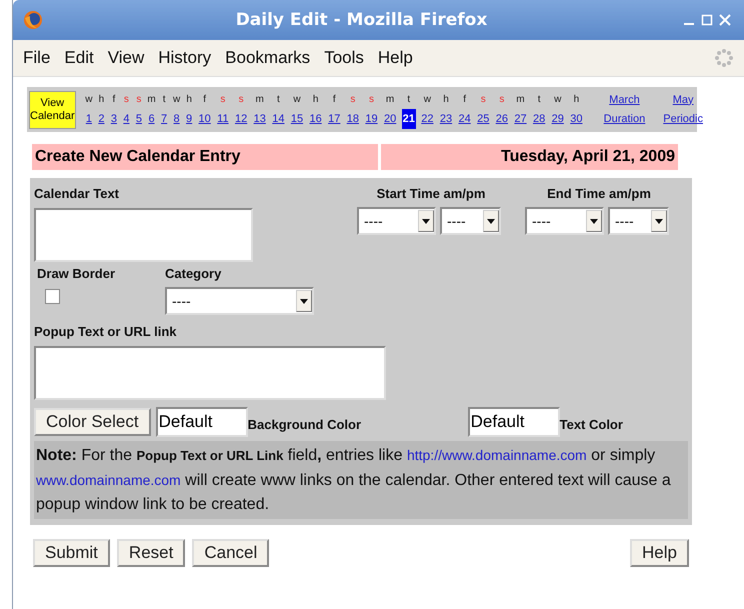 Image resolution: width=744 pixels, height=609 pixels. What do you see at coordinates (591, 424) in the screenshot?
I see `field-label: Text Color` at bounding box center [591, 424].